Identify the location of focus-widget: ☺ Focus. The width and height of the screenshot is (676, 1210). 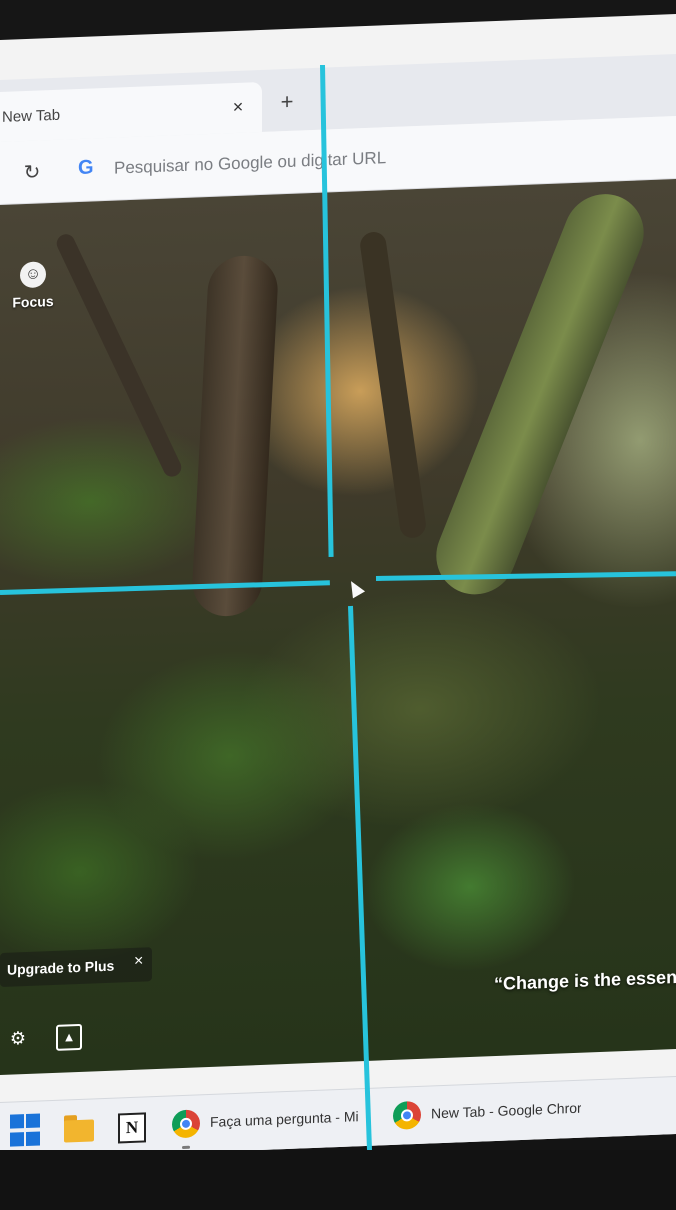
(33, 286).